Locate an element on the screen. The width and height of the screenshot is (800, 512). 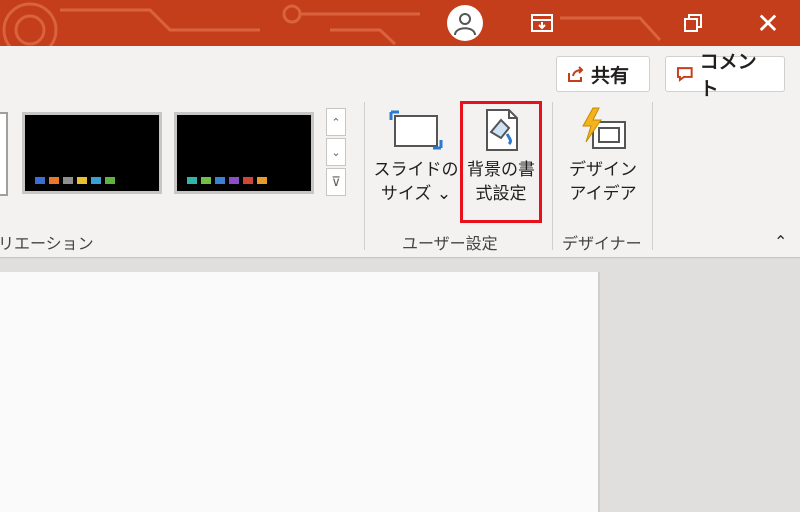
group-label-user-settings: ユーザー設定 is located at coordinates (450, 243).